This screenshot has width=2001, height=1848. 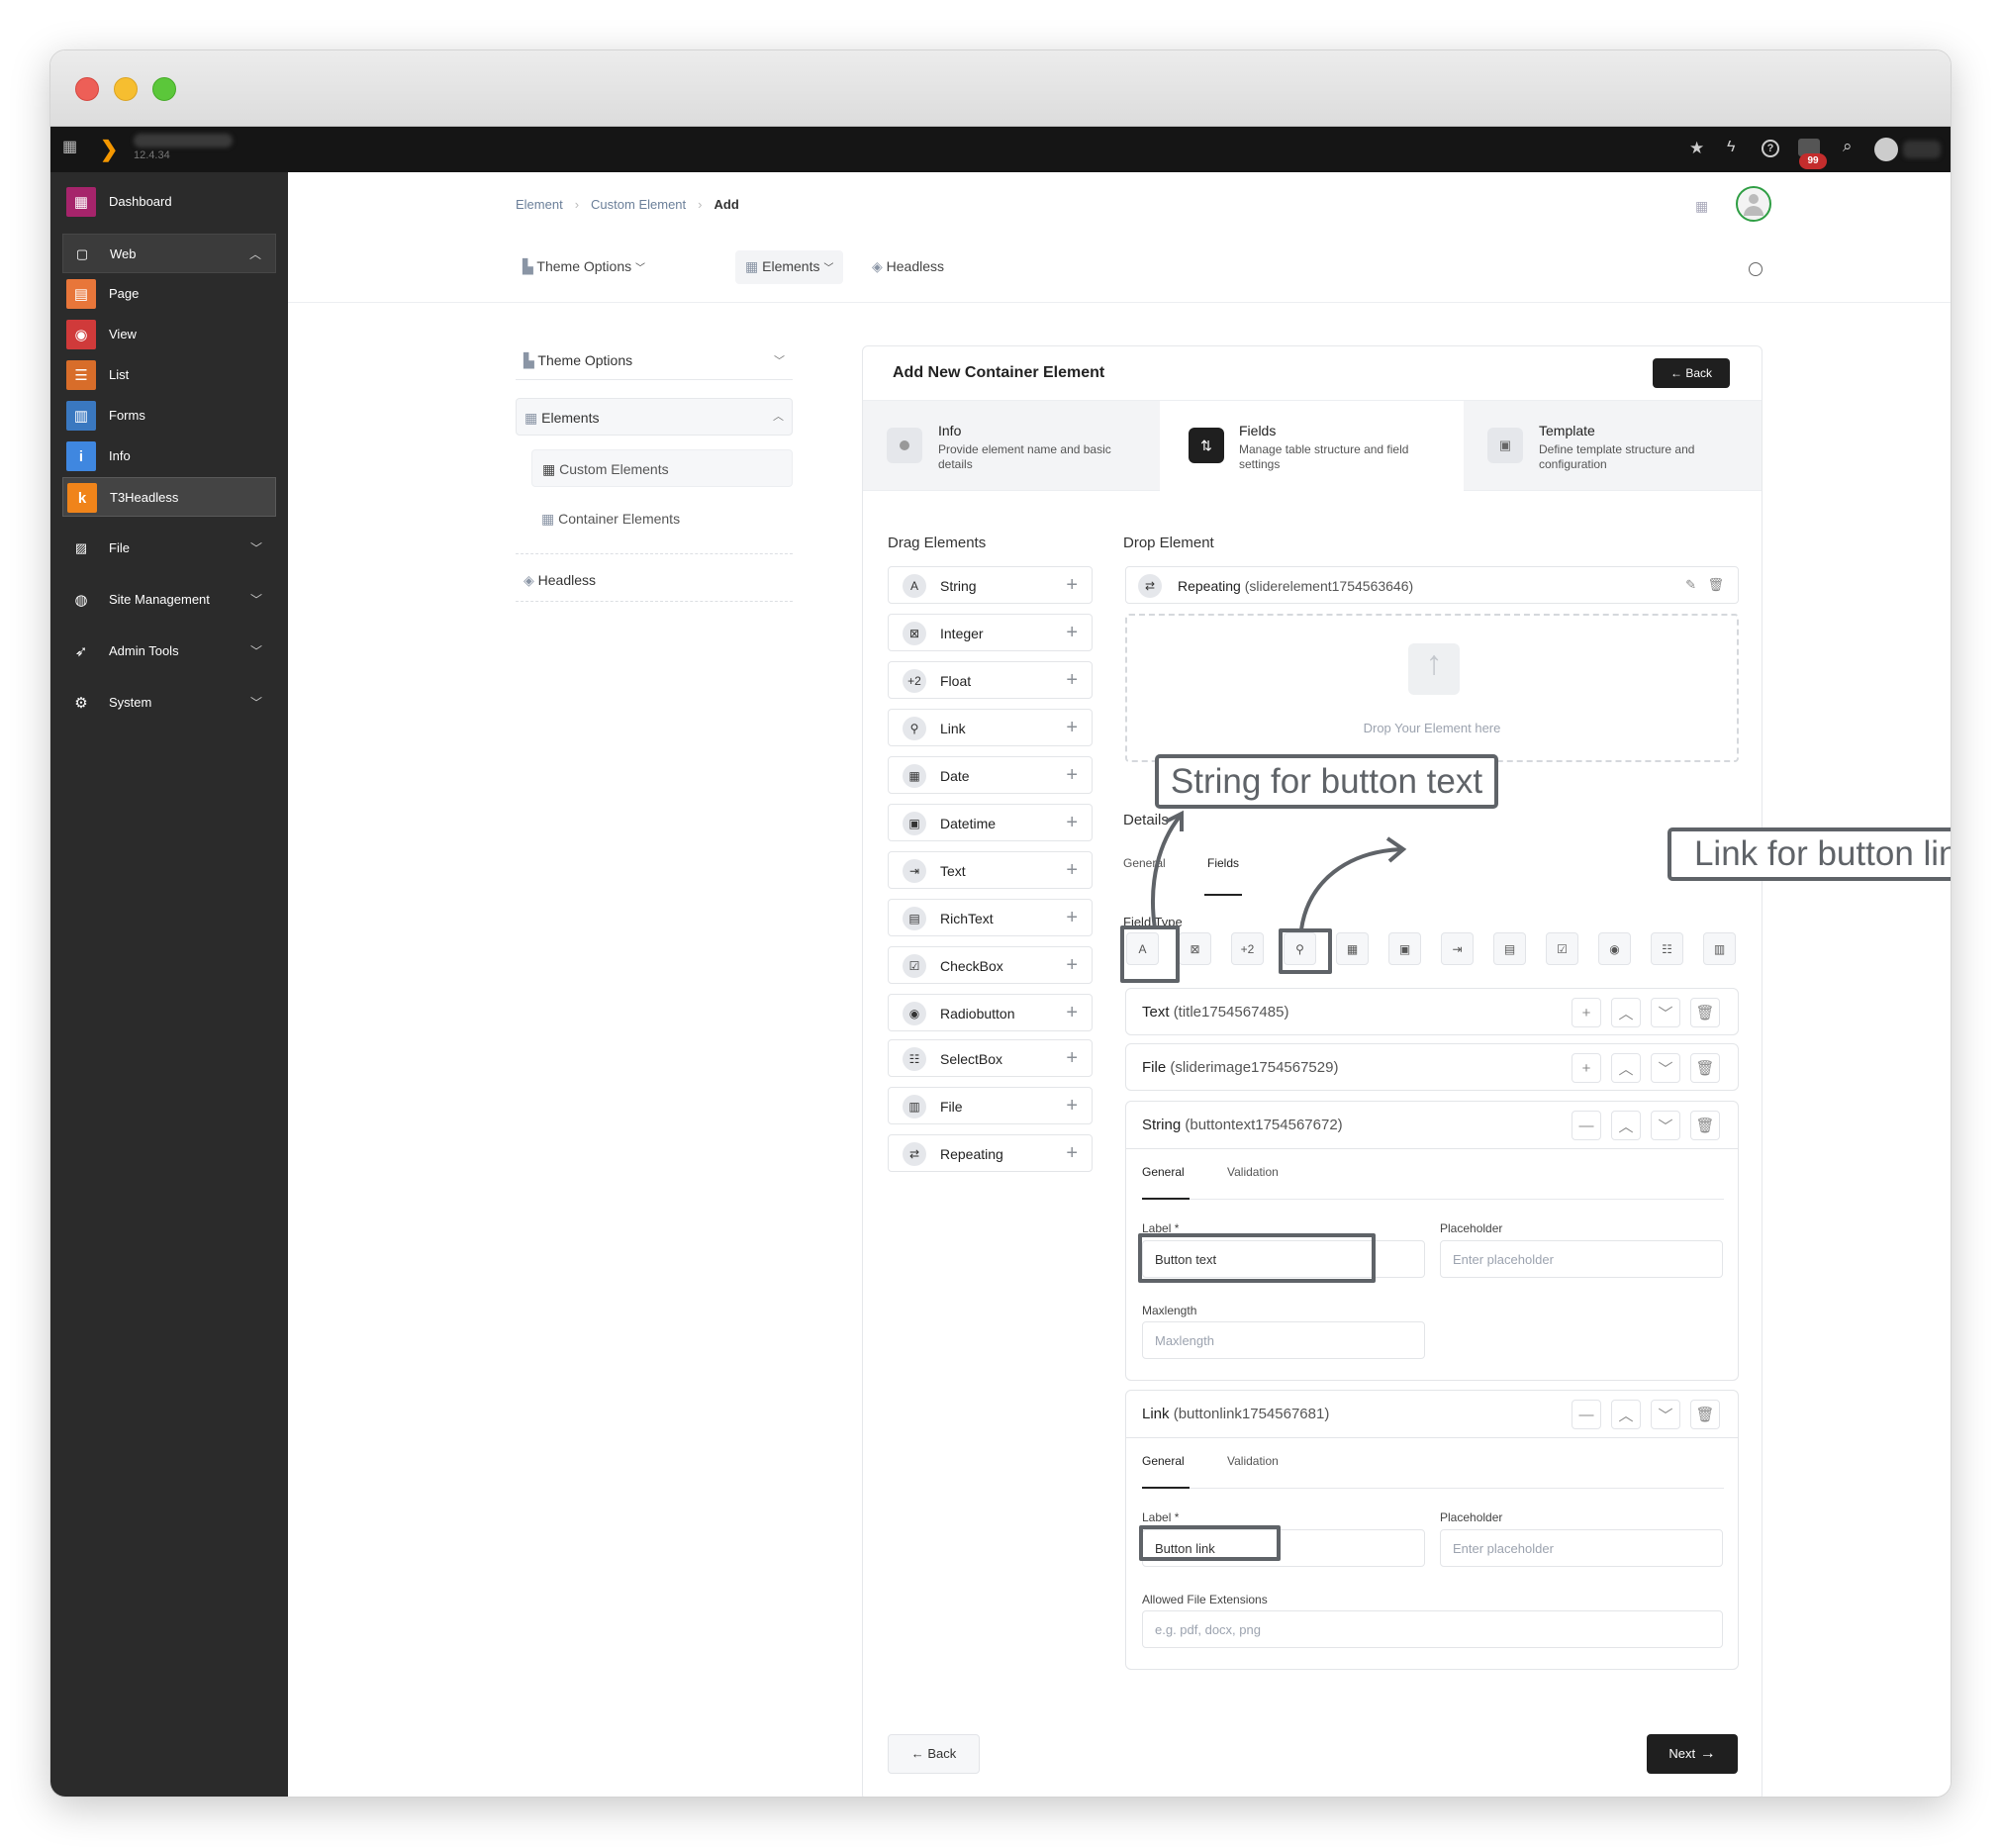 I want to click on next-button: Next →, so click(x=1693, y=1754).